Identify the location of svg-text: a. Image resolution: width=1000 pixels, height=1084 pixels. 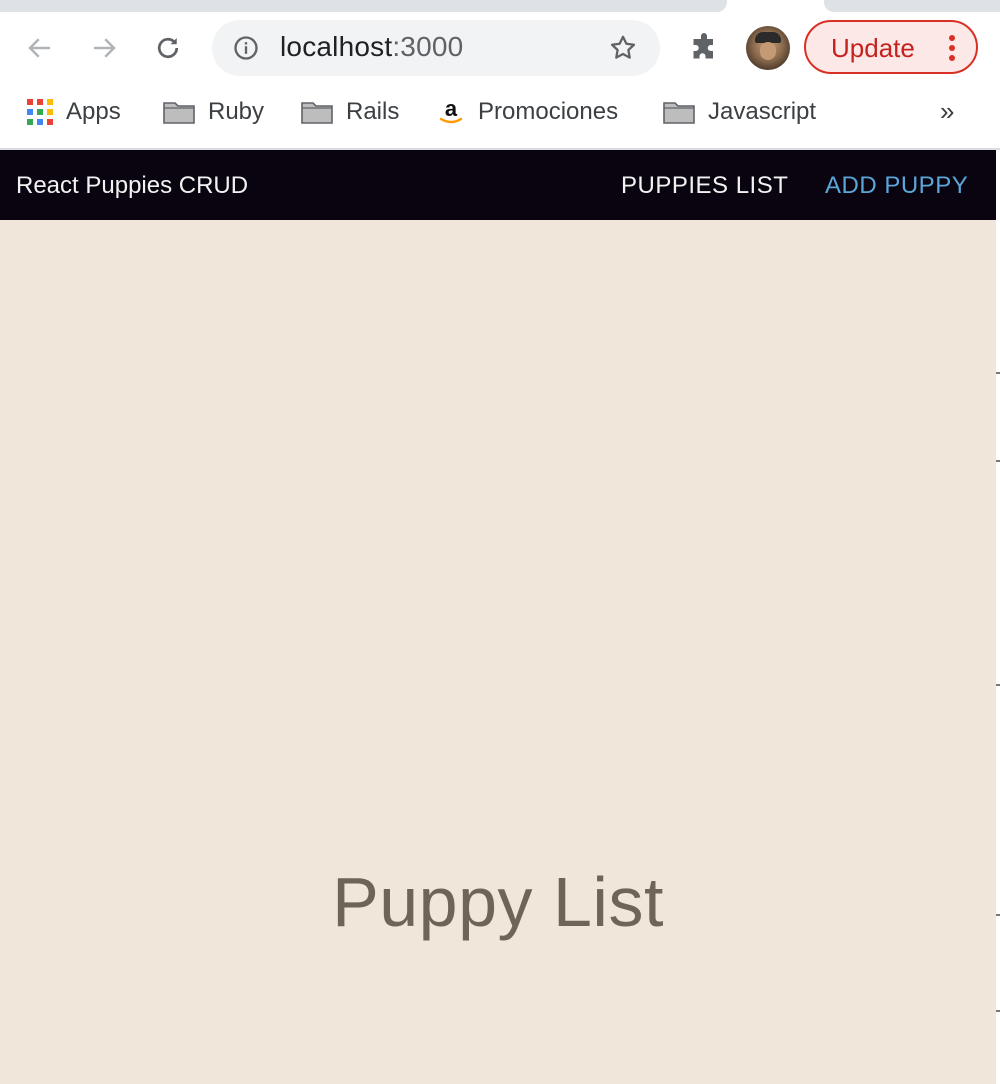
(451, 109).